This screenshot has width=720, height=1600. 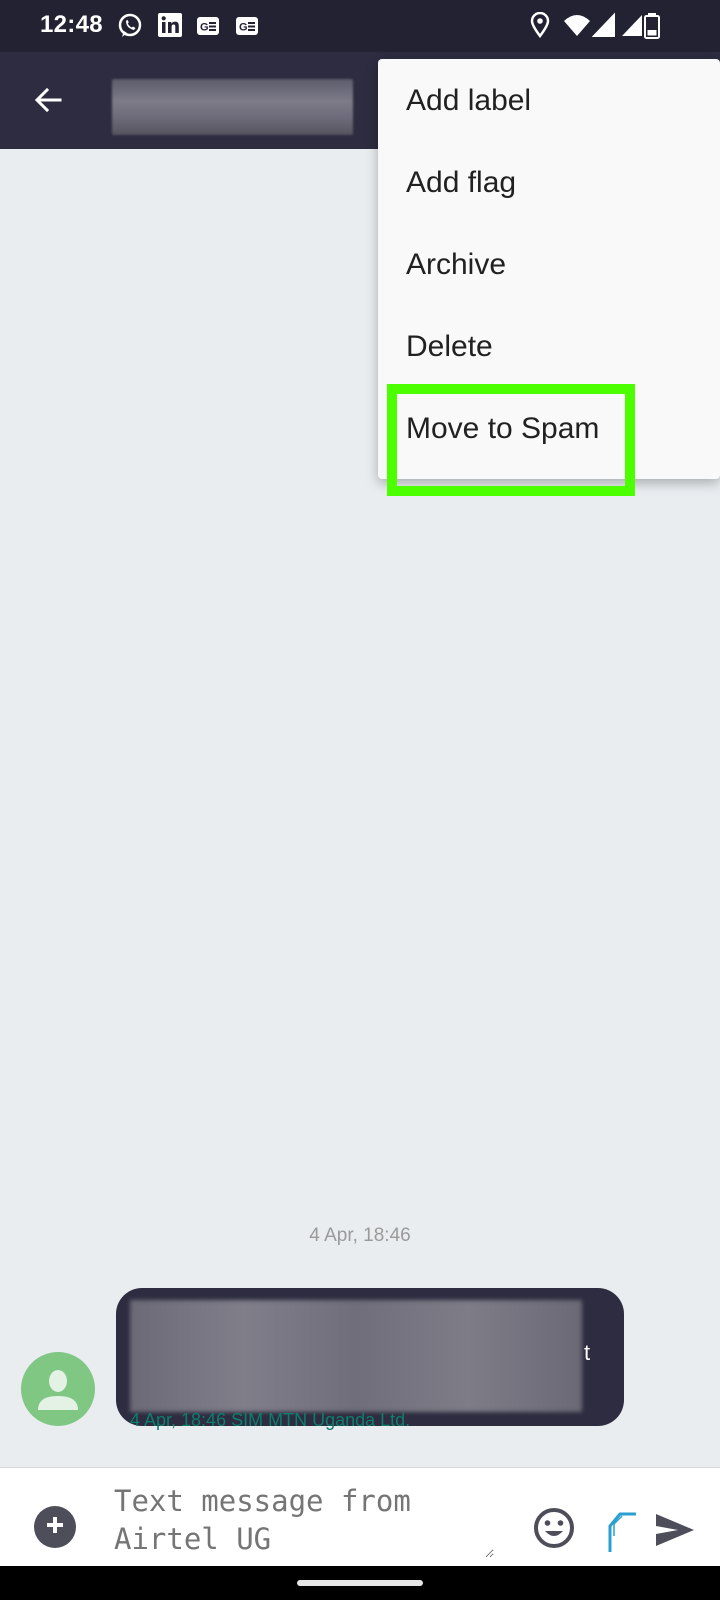 What do you see at coordinates (577, 27) in the screenshot?
I see `wifi-icon` at bounding box center [577, 27].